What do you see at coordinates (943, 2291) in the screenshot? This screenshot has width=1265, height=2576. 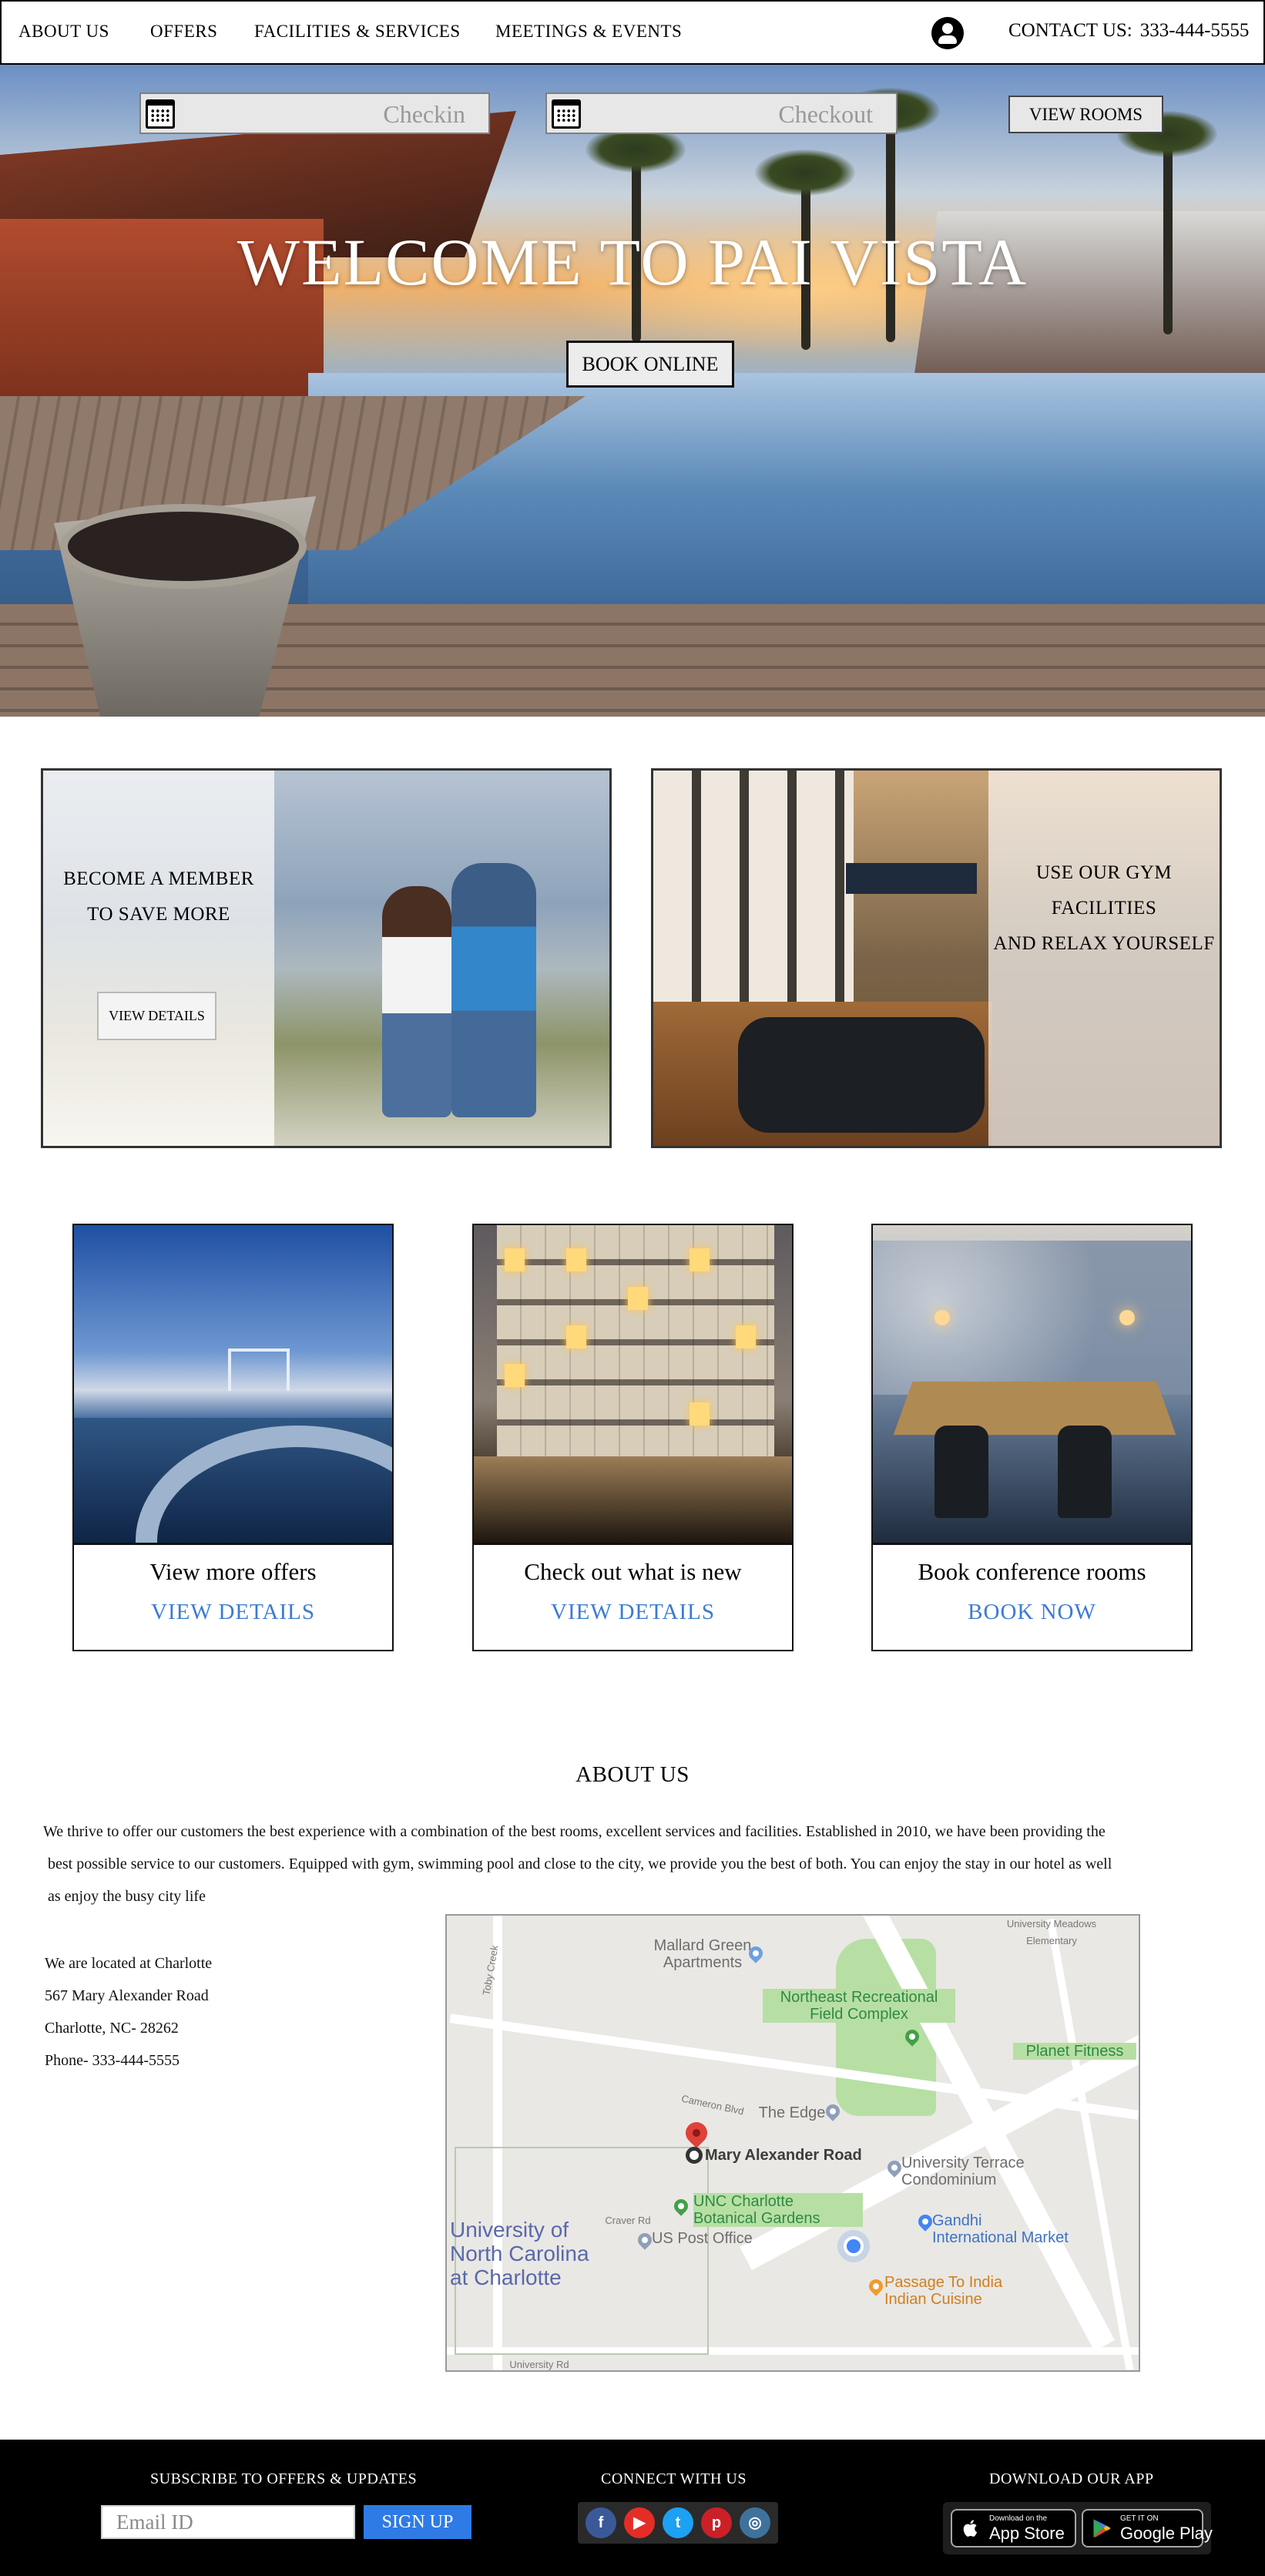 I see `map-label-passage-to-india: Passage To India Indian Cuisine` at bounding box center [943, 2291].